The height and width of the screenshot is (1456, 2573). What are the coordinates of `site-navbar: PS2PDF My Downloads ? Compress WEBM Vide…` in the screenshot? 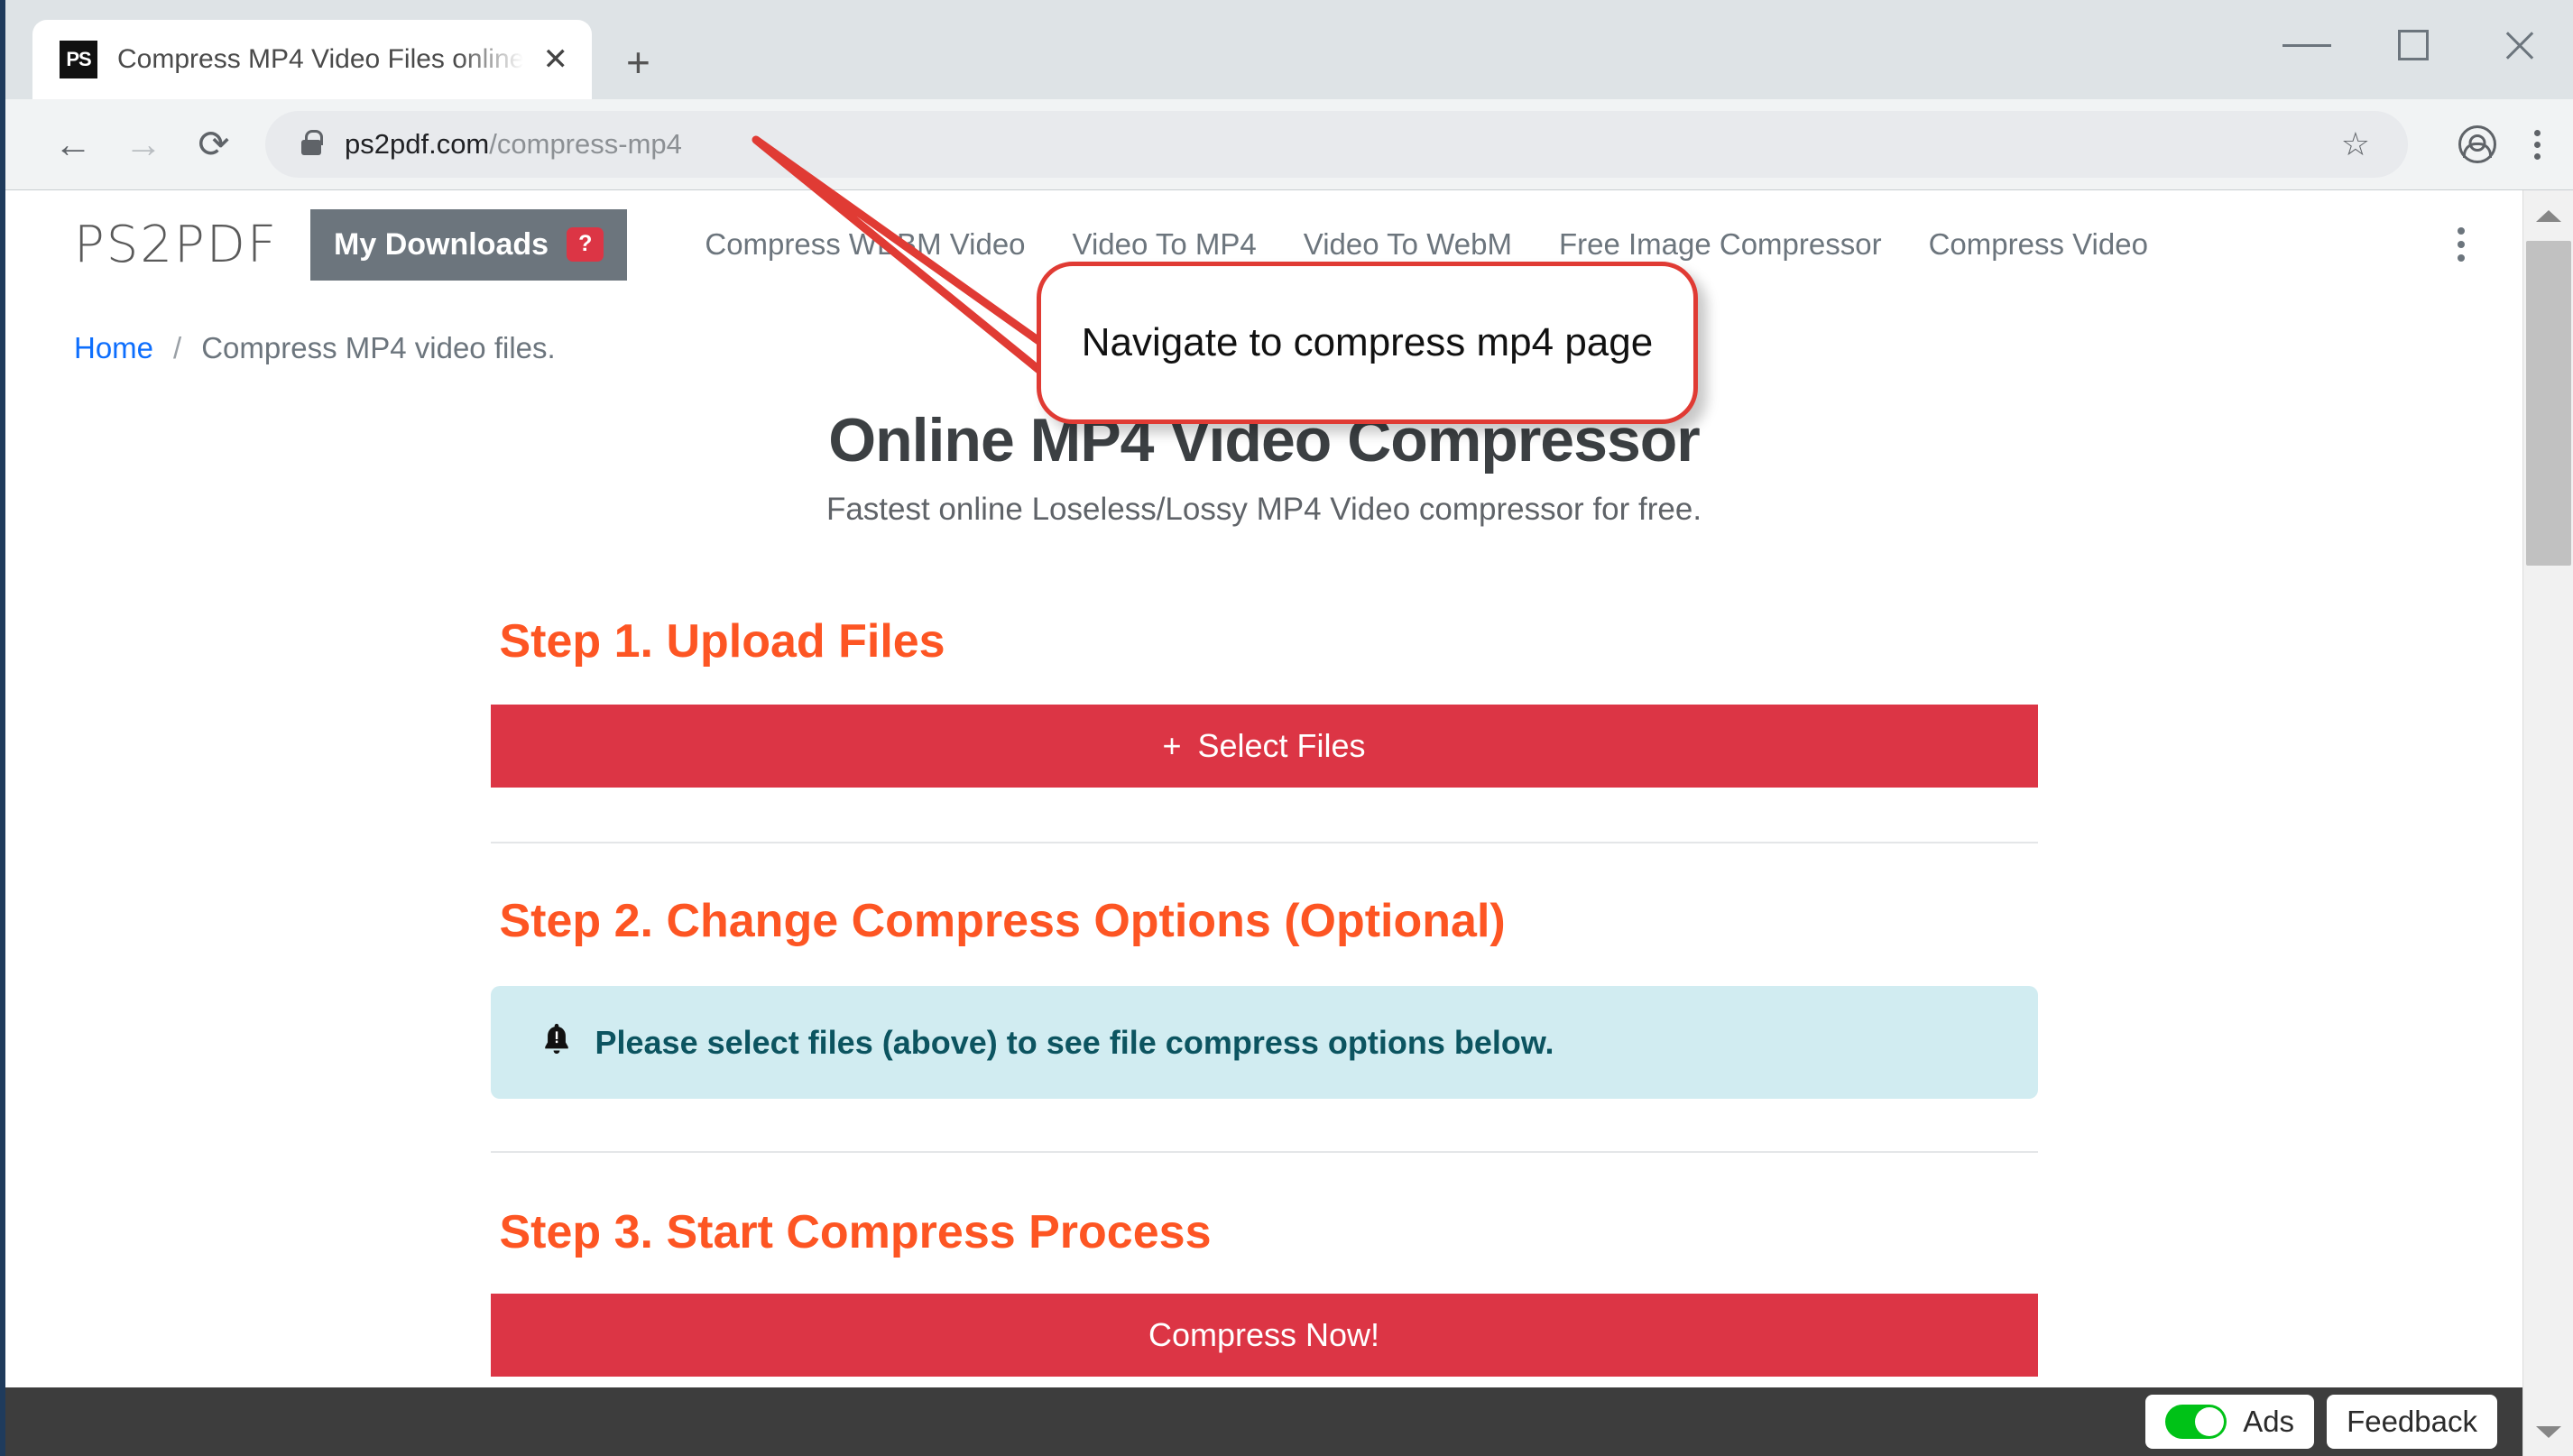 It's located at (1263, 245).